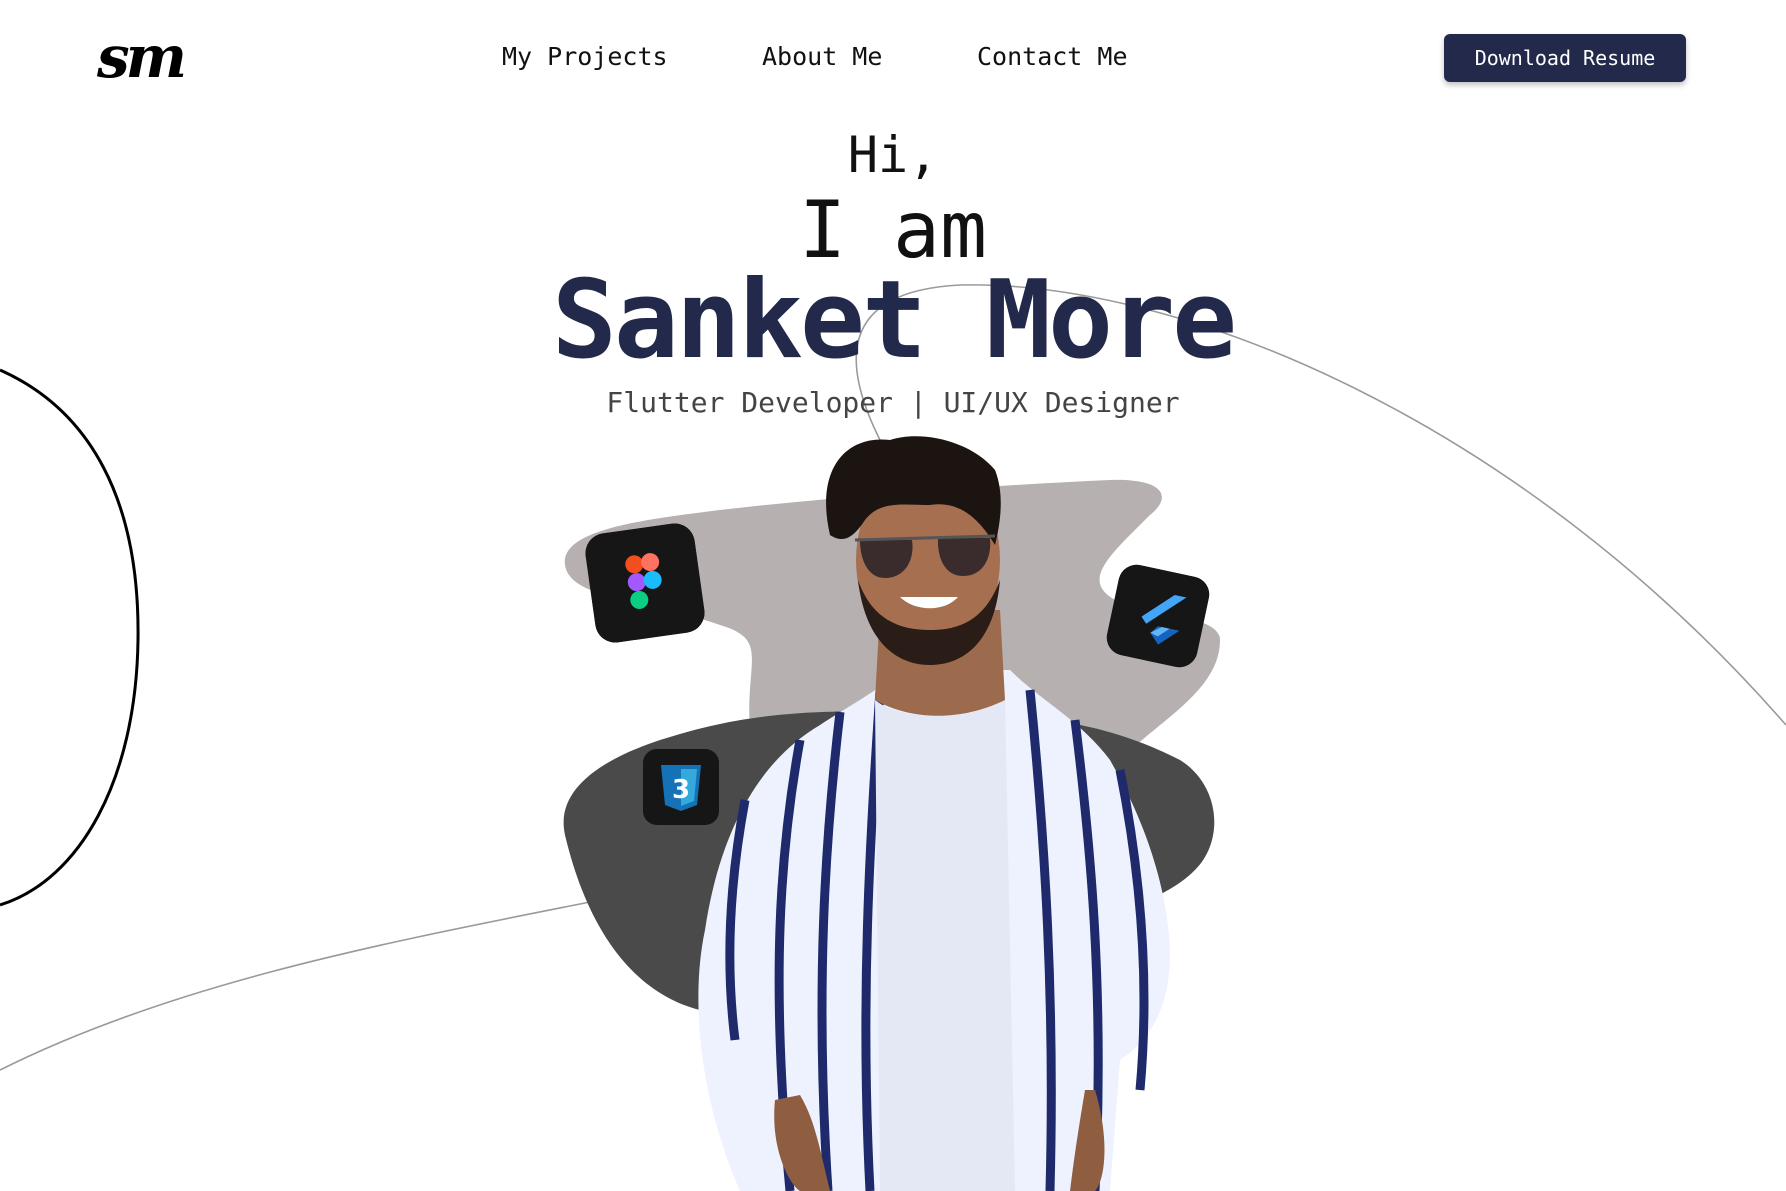 Image resolution: width=1786 pixels, height=1191 pixels. What do you see at coordinates (945, 945) in the screenshot?
I see `t-shirt` at bounding box center [945, 945].